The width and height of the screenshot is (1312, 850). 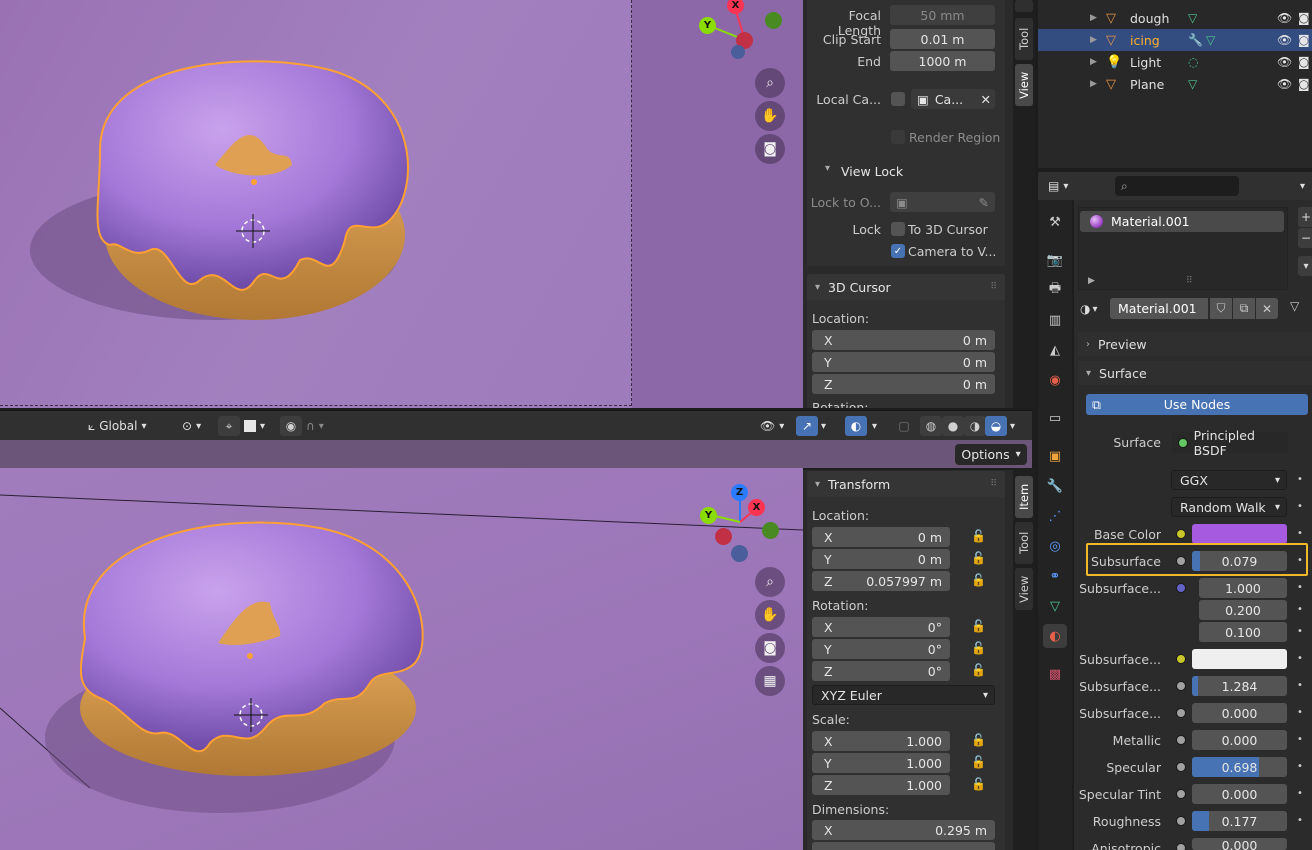 I want to click on surface-panel-header: ▾ Surface, so click(x=1195, y=373).